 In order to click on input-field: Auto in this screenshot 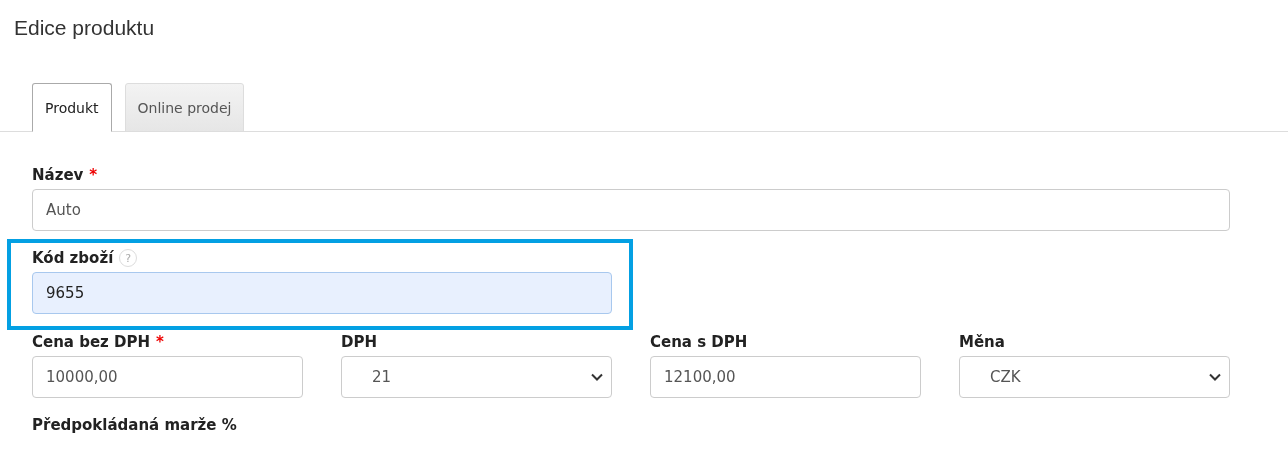, I will do `click(631, 210)`.